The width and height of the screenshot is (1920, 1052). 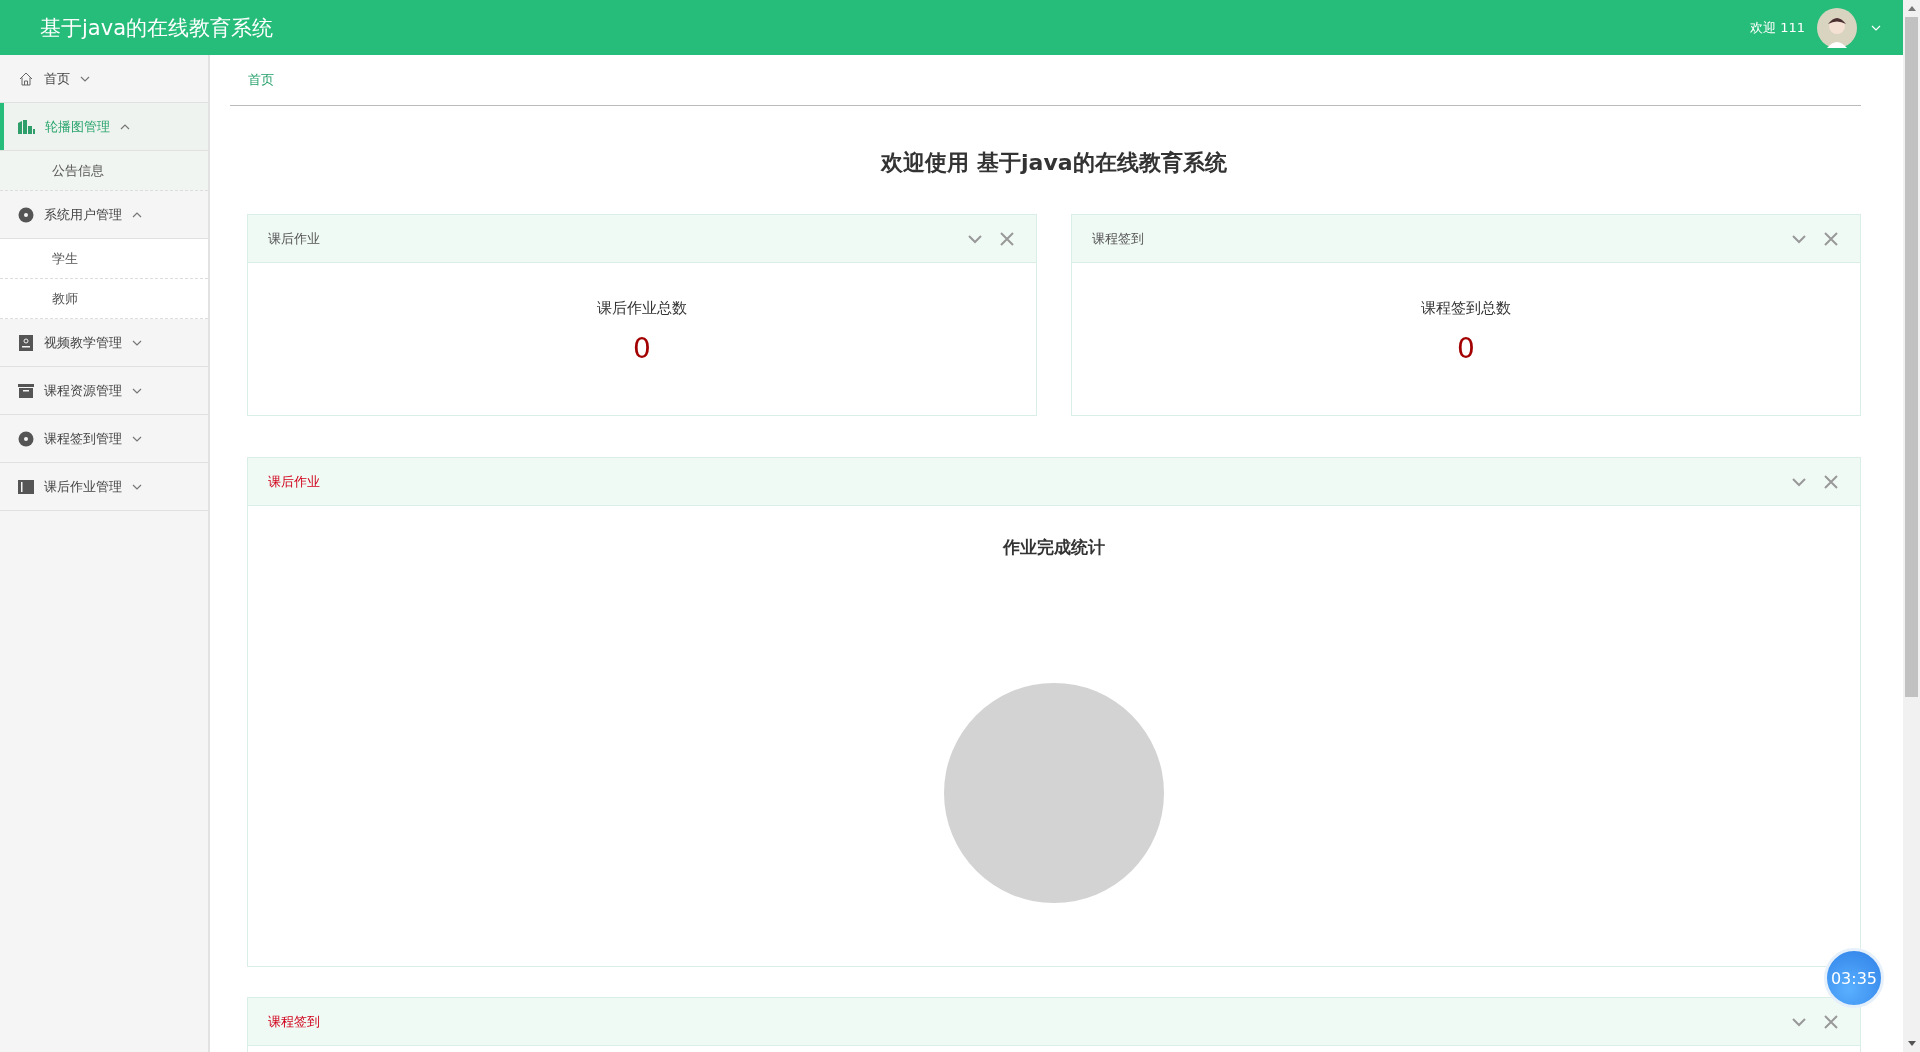 I want to click on sidebar-item: 课后作业管理, so click(x=104, y=487).